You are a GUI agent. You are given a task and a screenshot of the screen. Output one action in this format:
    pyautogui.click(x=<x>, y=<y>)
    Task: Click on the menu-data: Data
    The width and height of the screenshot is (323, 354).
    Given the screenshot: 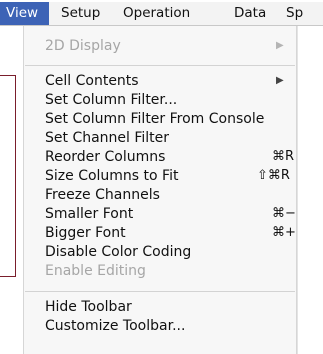 What is the action you would take?
    pyautogui.click(x=250, y=13)
    